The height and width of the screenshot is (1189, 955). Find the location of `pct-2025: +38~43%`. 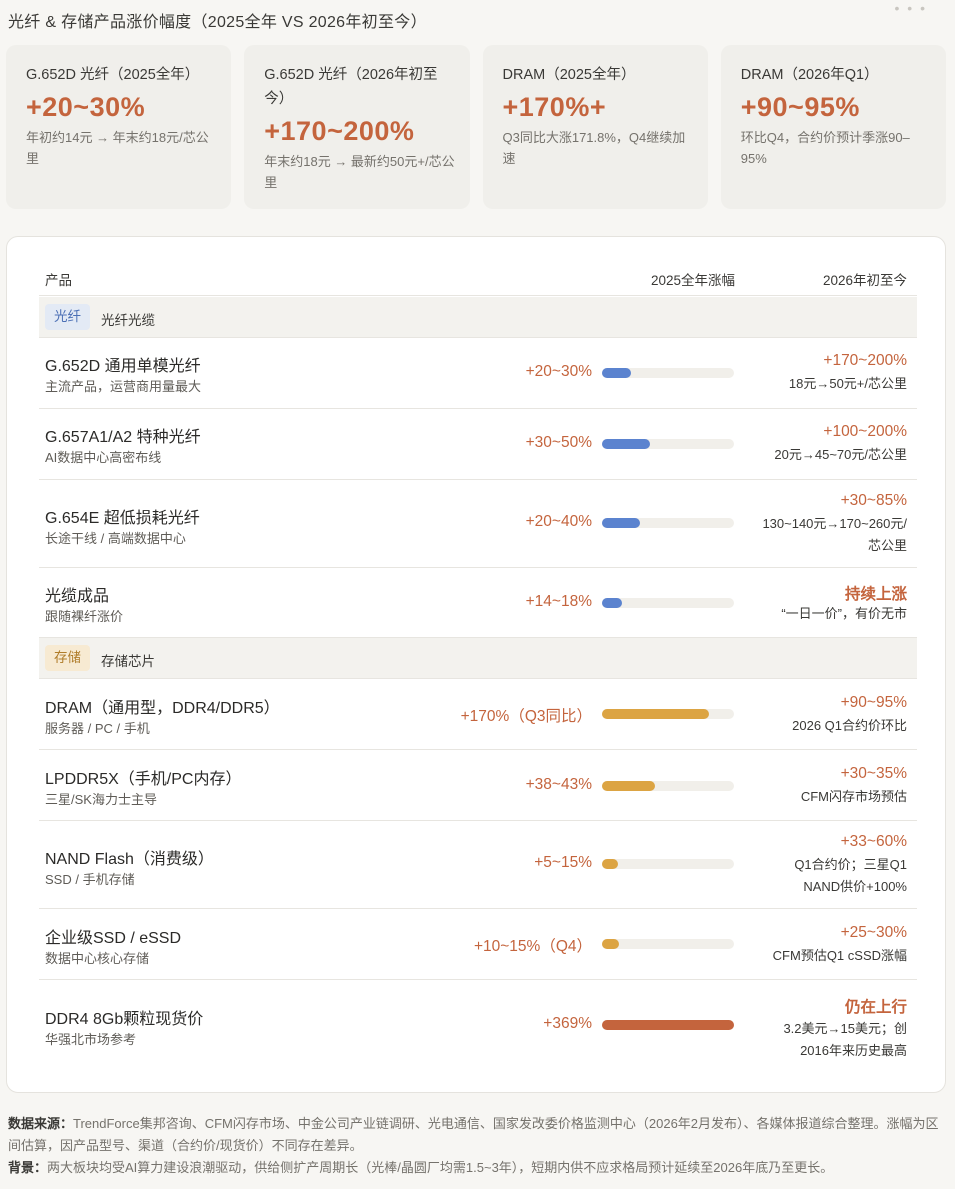

pct-2025: +38~43% is located at coordinates (558, 784).